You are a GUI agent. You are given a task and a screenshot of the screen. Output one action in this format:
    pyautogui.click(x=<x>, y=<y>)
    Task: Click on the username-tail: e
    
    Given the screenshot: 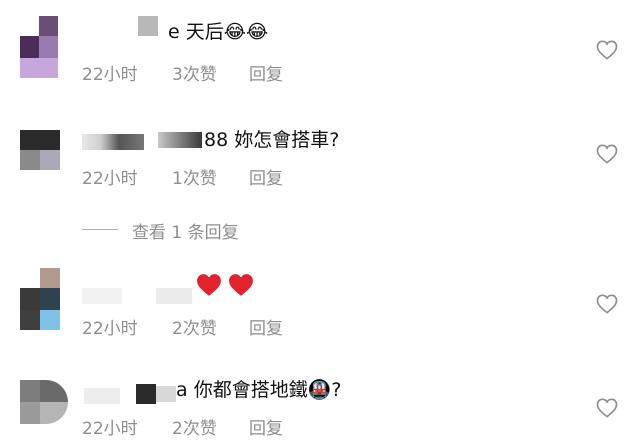 What is the action you would take?
    pyautogui.click(x=174, y=32)
    